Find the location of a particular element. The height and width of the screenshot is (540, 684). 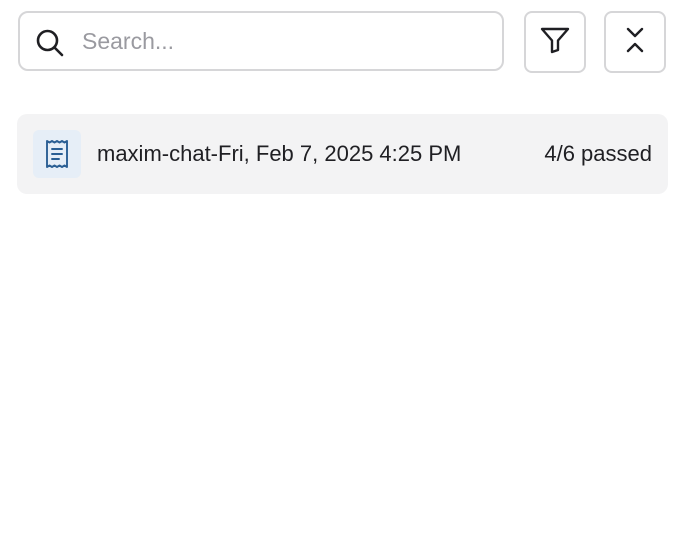

search-box is located at coordinates (261, 41).